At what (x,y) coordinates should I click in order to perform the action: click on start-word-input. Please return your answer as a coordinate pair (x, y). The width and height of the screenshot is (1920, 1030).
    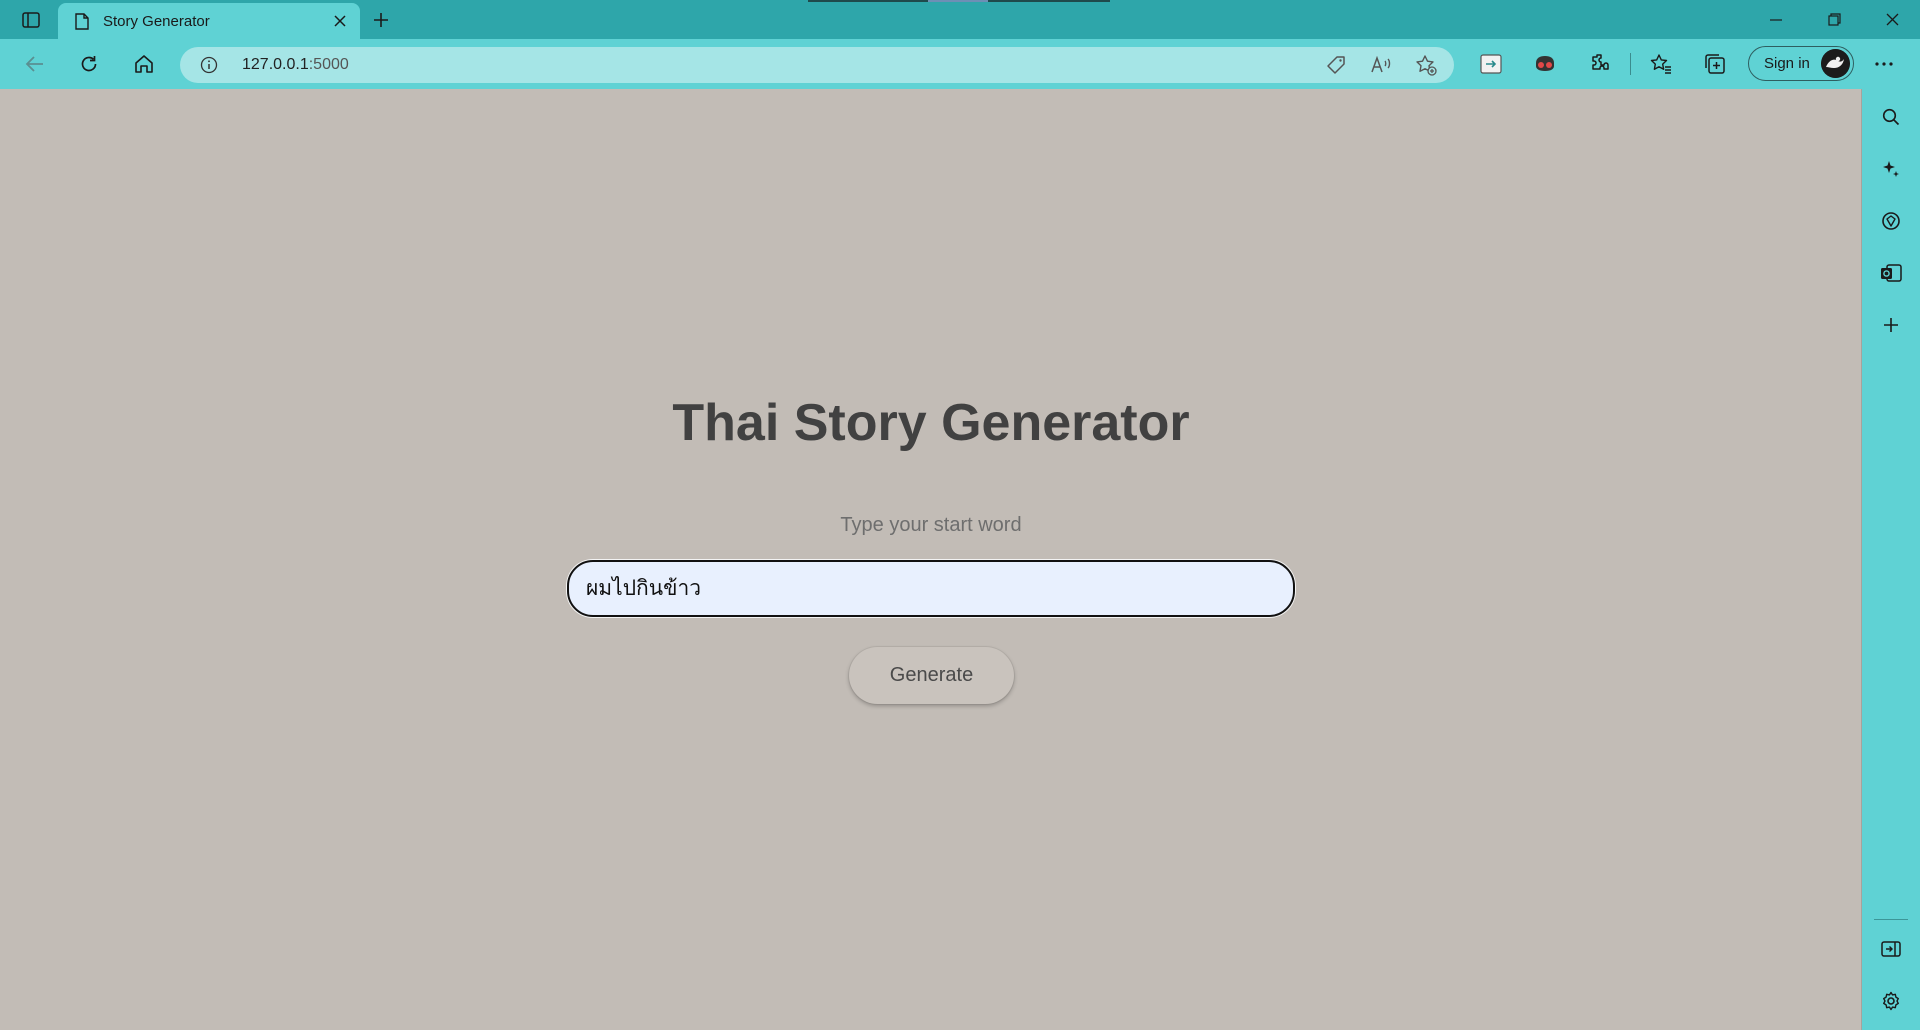
    Looking at the image, I should click on (931, 588).